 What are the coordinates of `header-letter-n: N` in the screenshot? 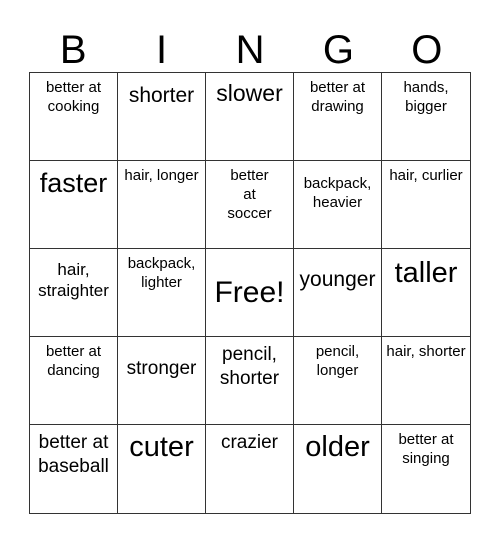 It's located at (250, 50).